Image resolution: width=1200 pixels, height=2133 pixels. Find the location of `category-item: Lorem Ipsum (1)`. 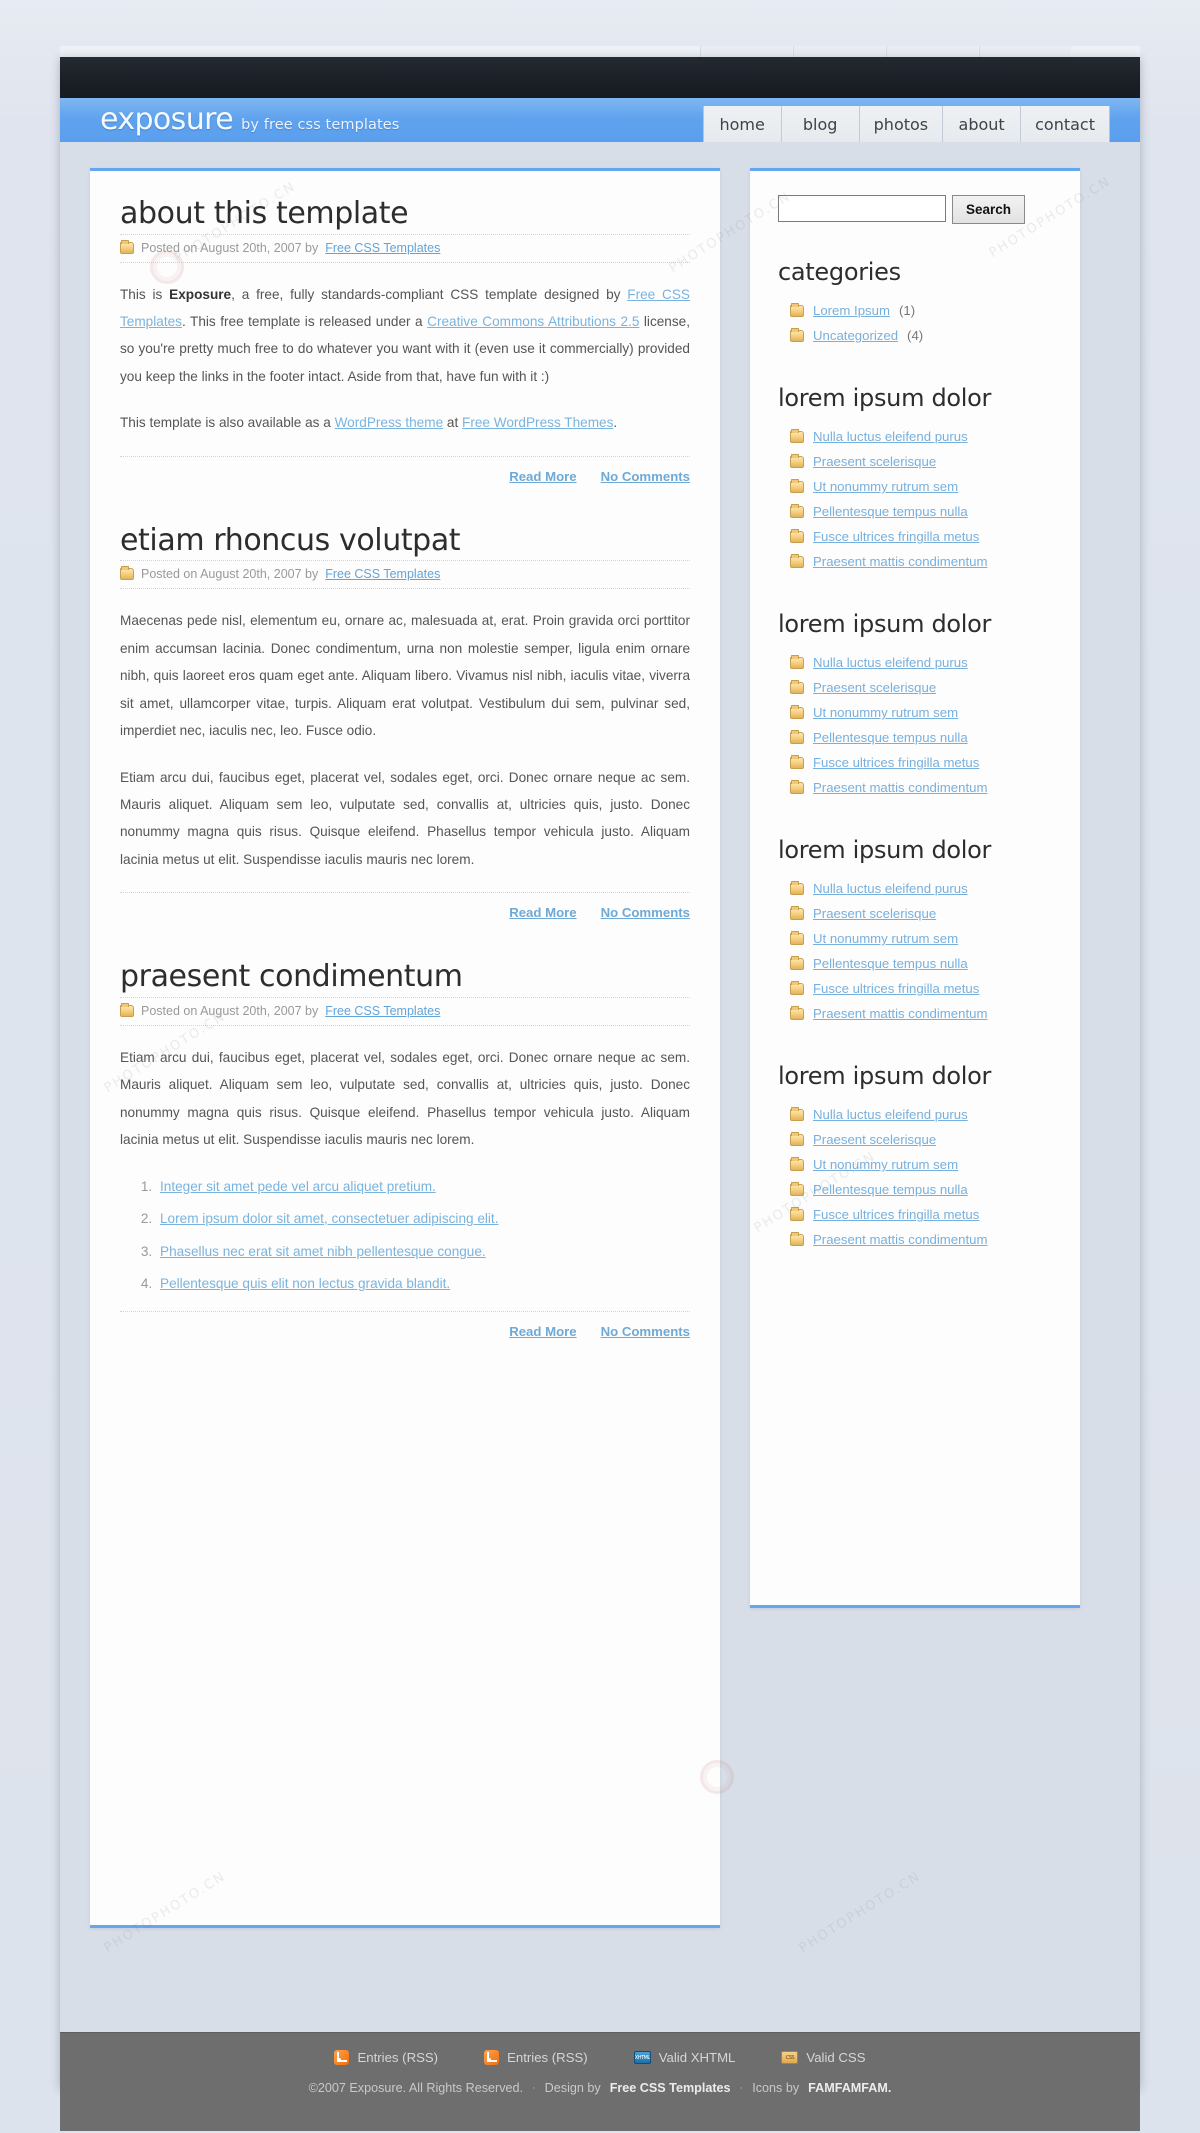

category-item: Lorem Ipsum (1) is located at coordinates (915, 310).